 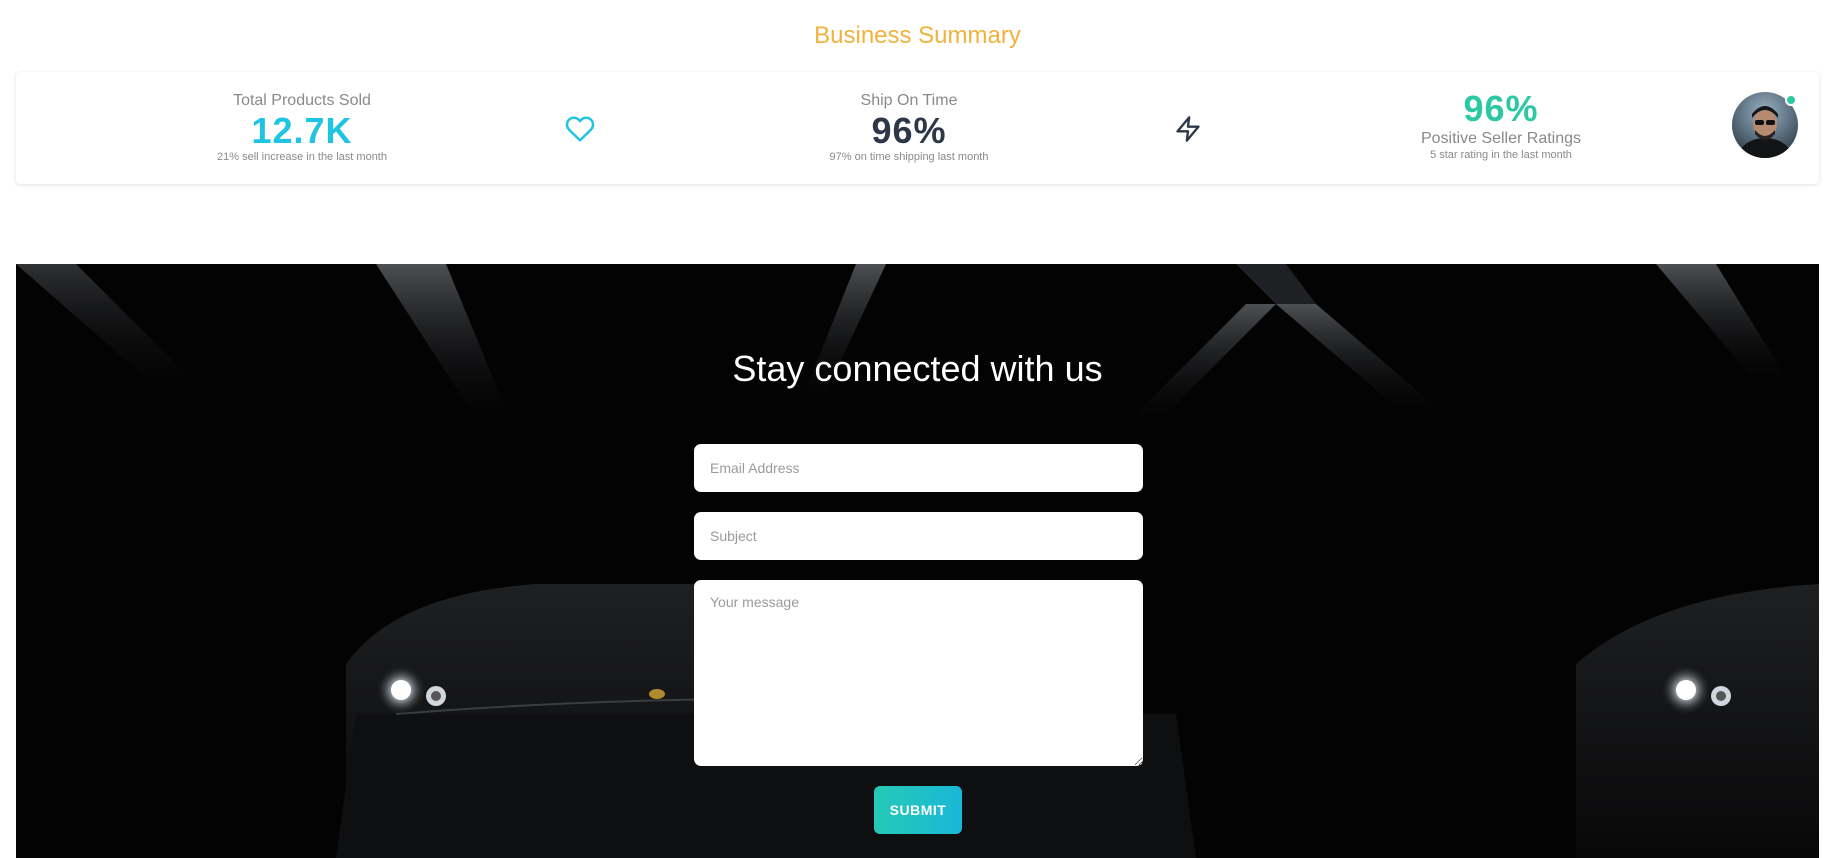 I want to click on subject-field, so click(x=918, y=536).